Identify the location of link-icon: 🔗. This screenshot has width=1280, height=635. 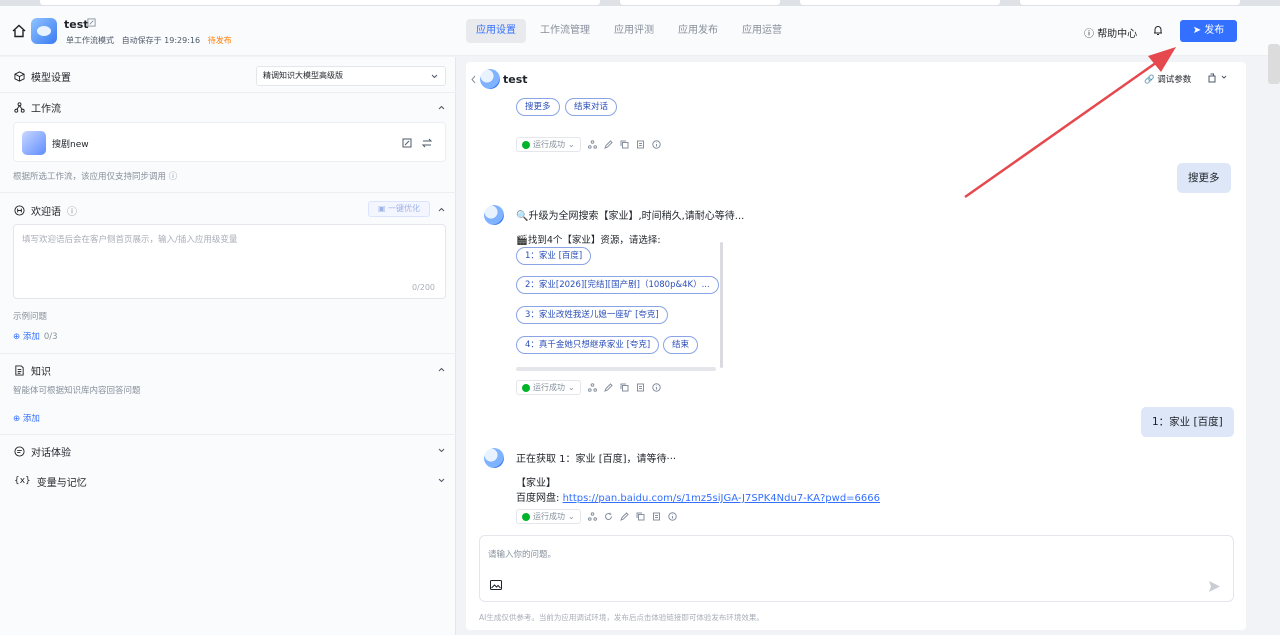
(1151, 80).